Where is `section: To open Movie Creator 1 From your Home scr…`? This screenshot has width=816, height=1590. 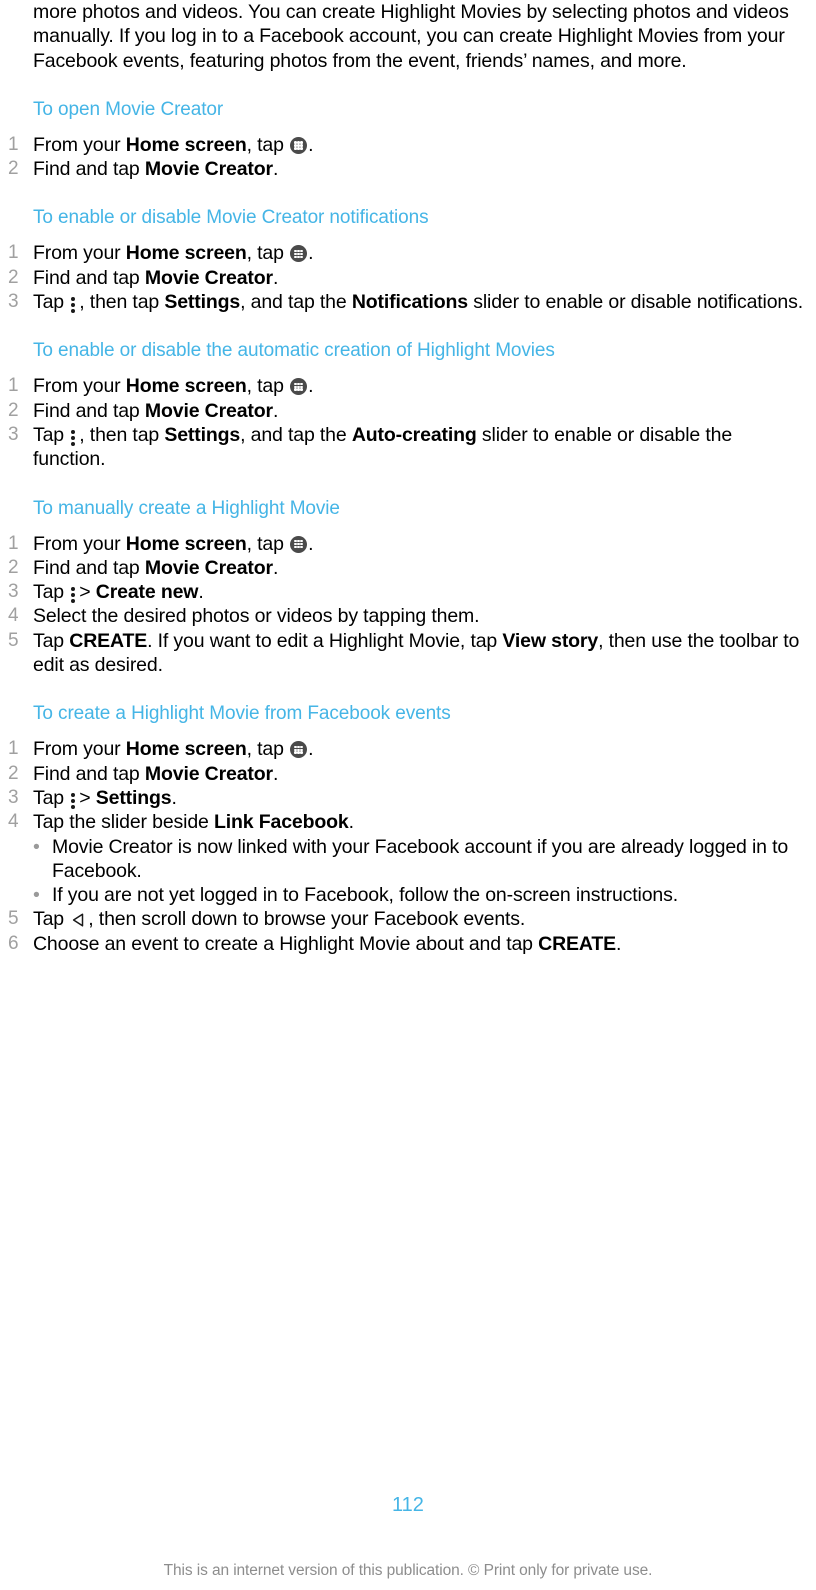 section: To open Movie Creator 1 From your Home scr… is located at coordinates (408, 140).